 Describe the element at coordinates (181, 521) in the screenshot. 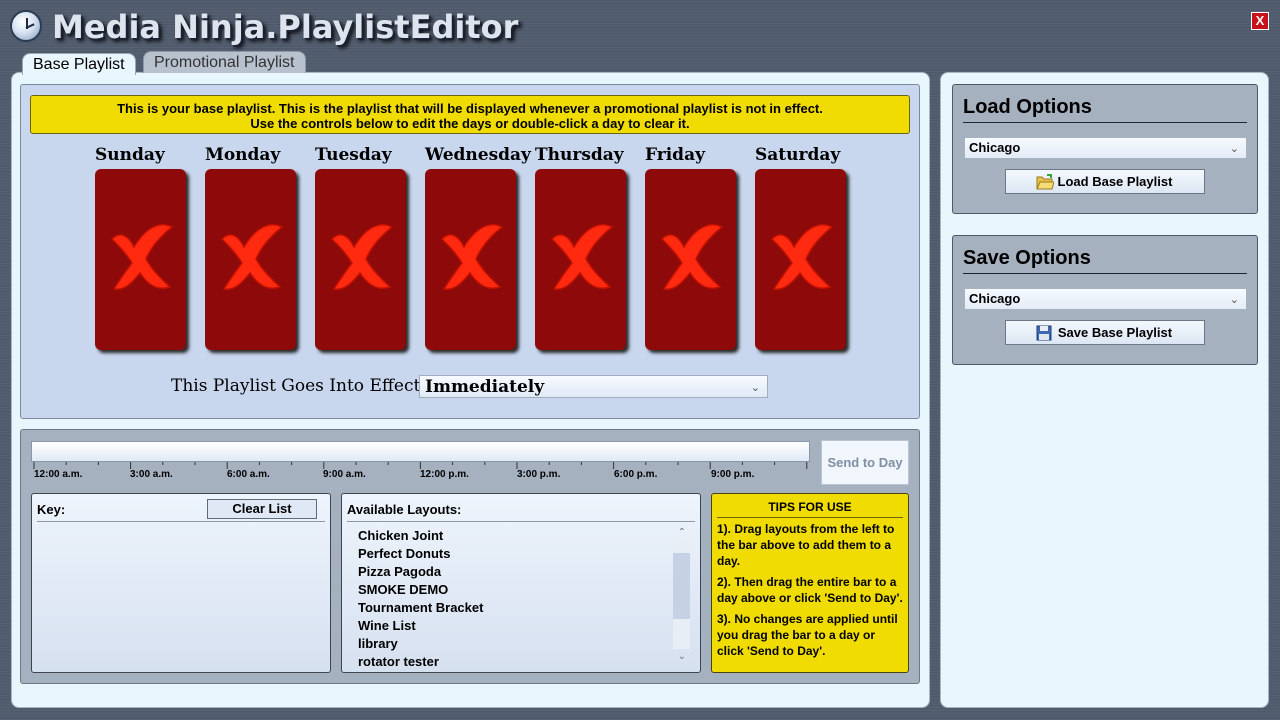

I see `key-divider` at that location.